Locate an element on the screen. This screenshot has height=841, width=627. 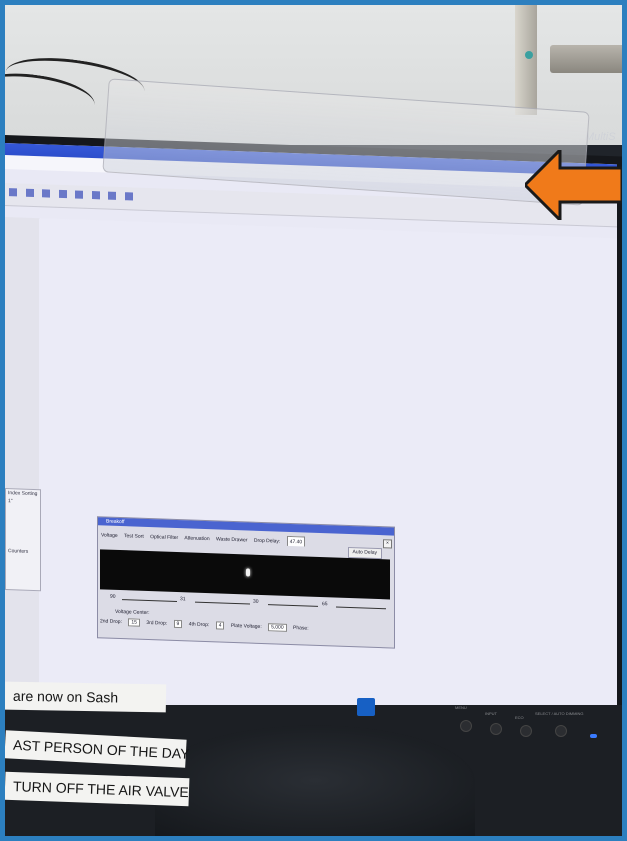
voltage-center-row: Voltage Center: is located at coordinates (133, 612).